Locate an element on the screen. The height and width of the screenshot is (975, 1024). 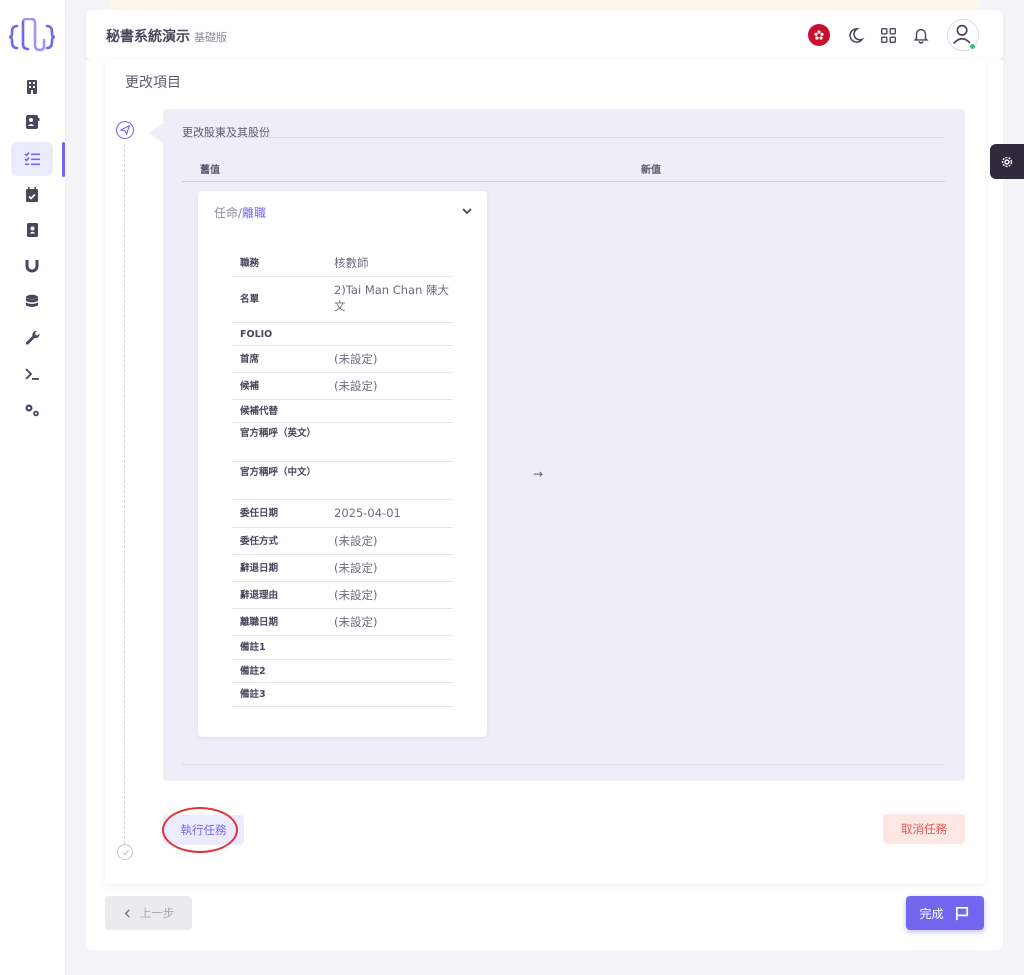
chevron-down-icon is located at coordinates (467, 211).